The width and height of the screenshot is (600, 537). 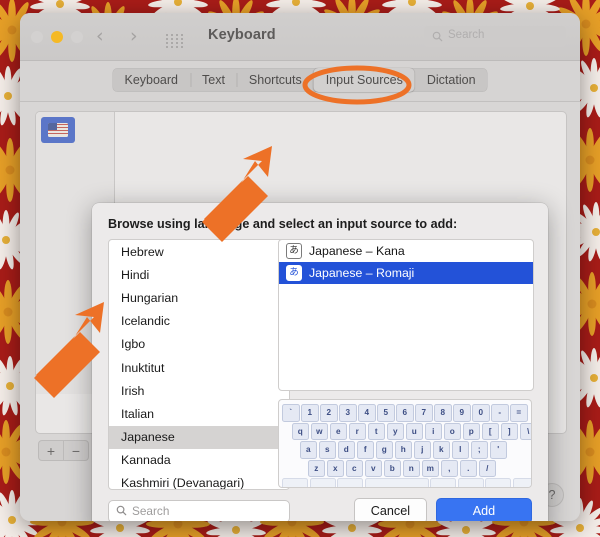 I want to click on key-;: ;, so click(x=479, y=450).